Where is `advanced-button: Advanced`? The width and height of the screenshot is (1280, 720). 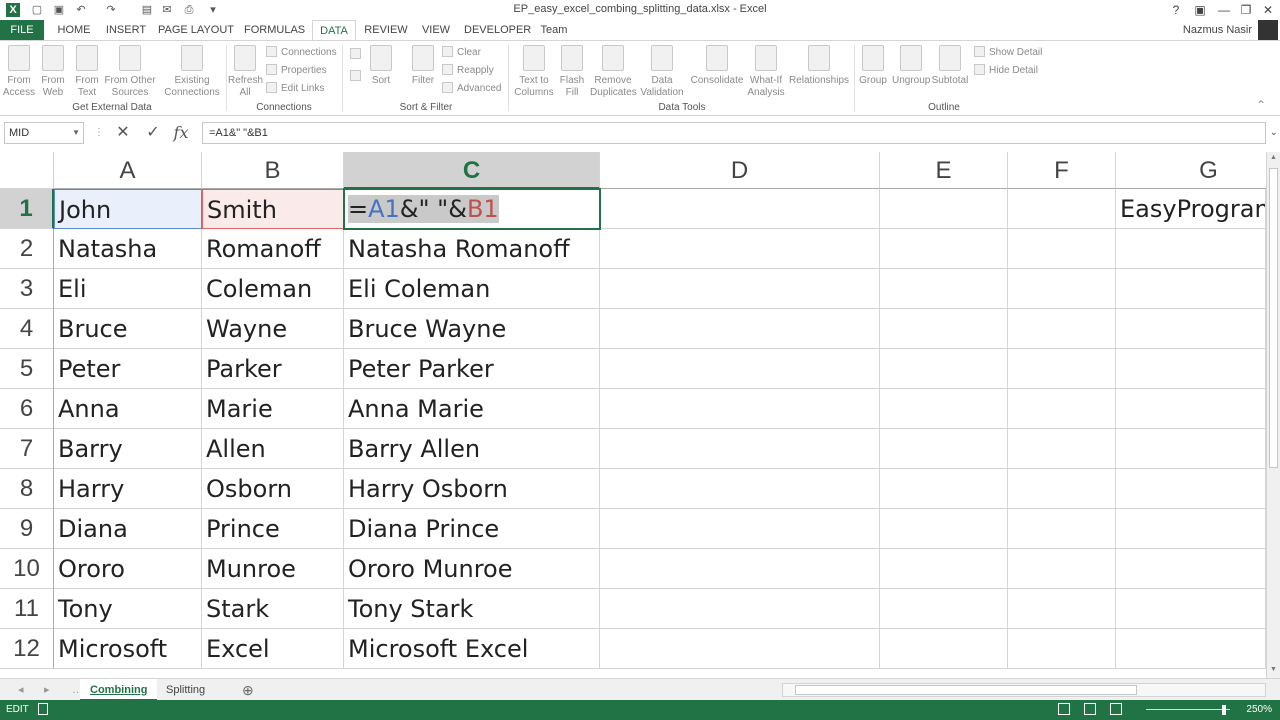 advanced-button: Advanced is located at coordinates (471, 89).